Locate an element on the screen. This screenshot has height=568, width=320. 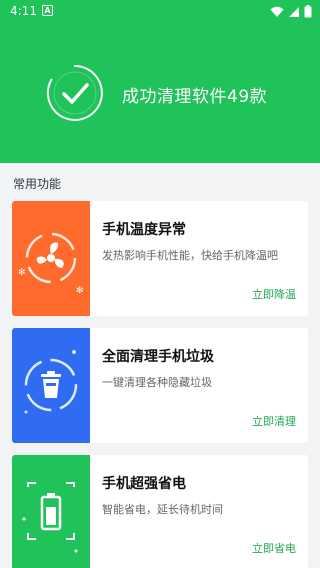
trash-icon is located at coordinates (51, 385).